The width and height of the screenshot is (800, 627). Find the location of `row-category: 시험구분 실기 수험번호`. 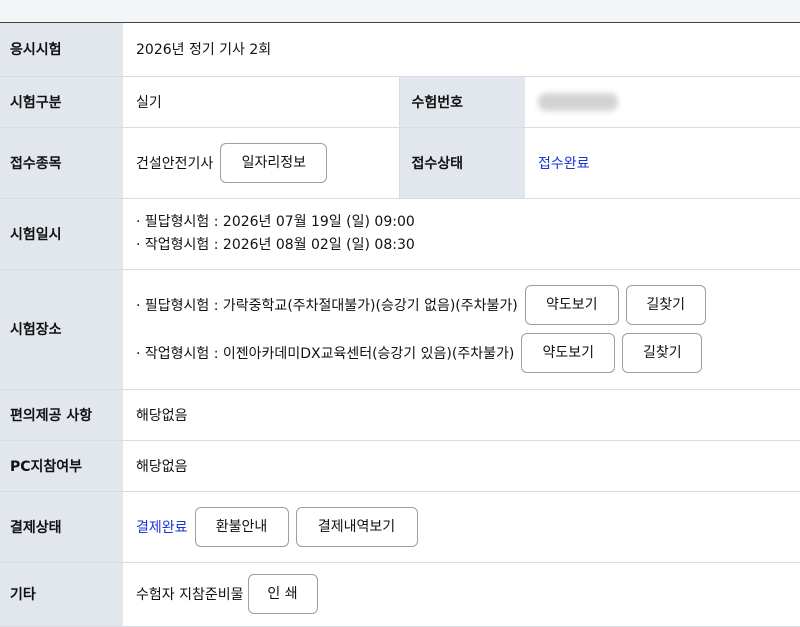

row-category: 시험구분 실기 수험번호 is located at coordinates (400, 102).